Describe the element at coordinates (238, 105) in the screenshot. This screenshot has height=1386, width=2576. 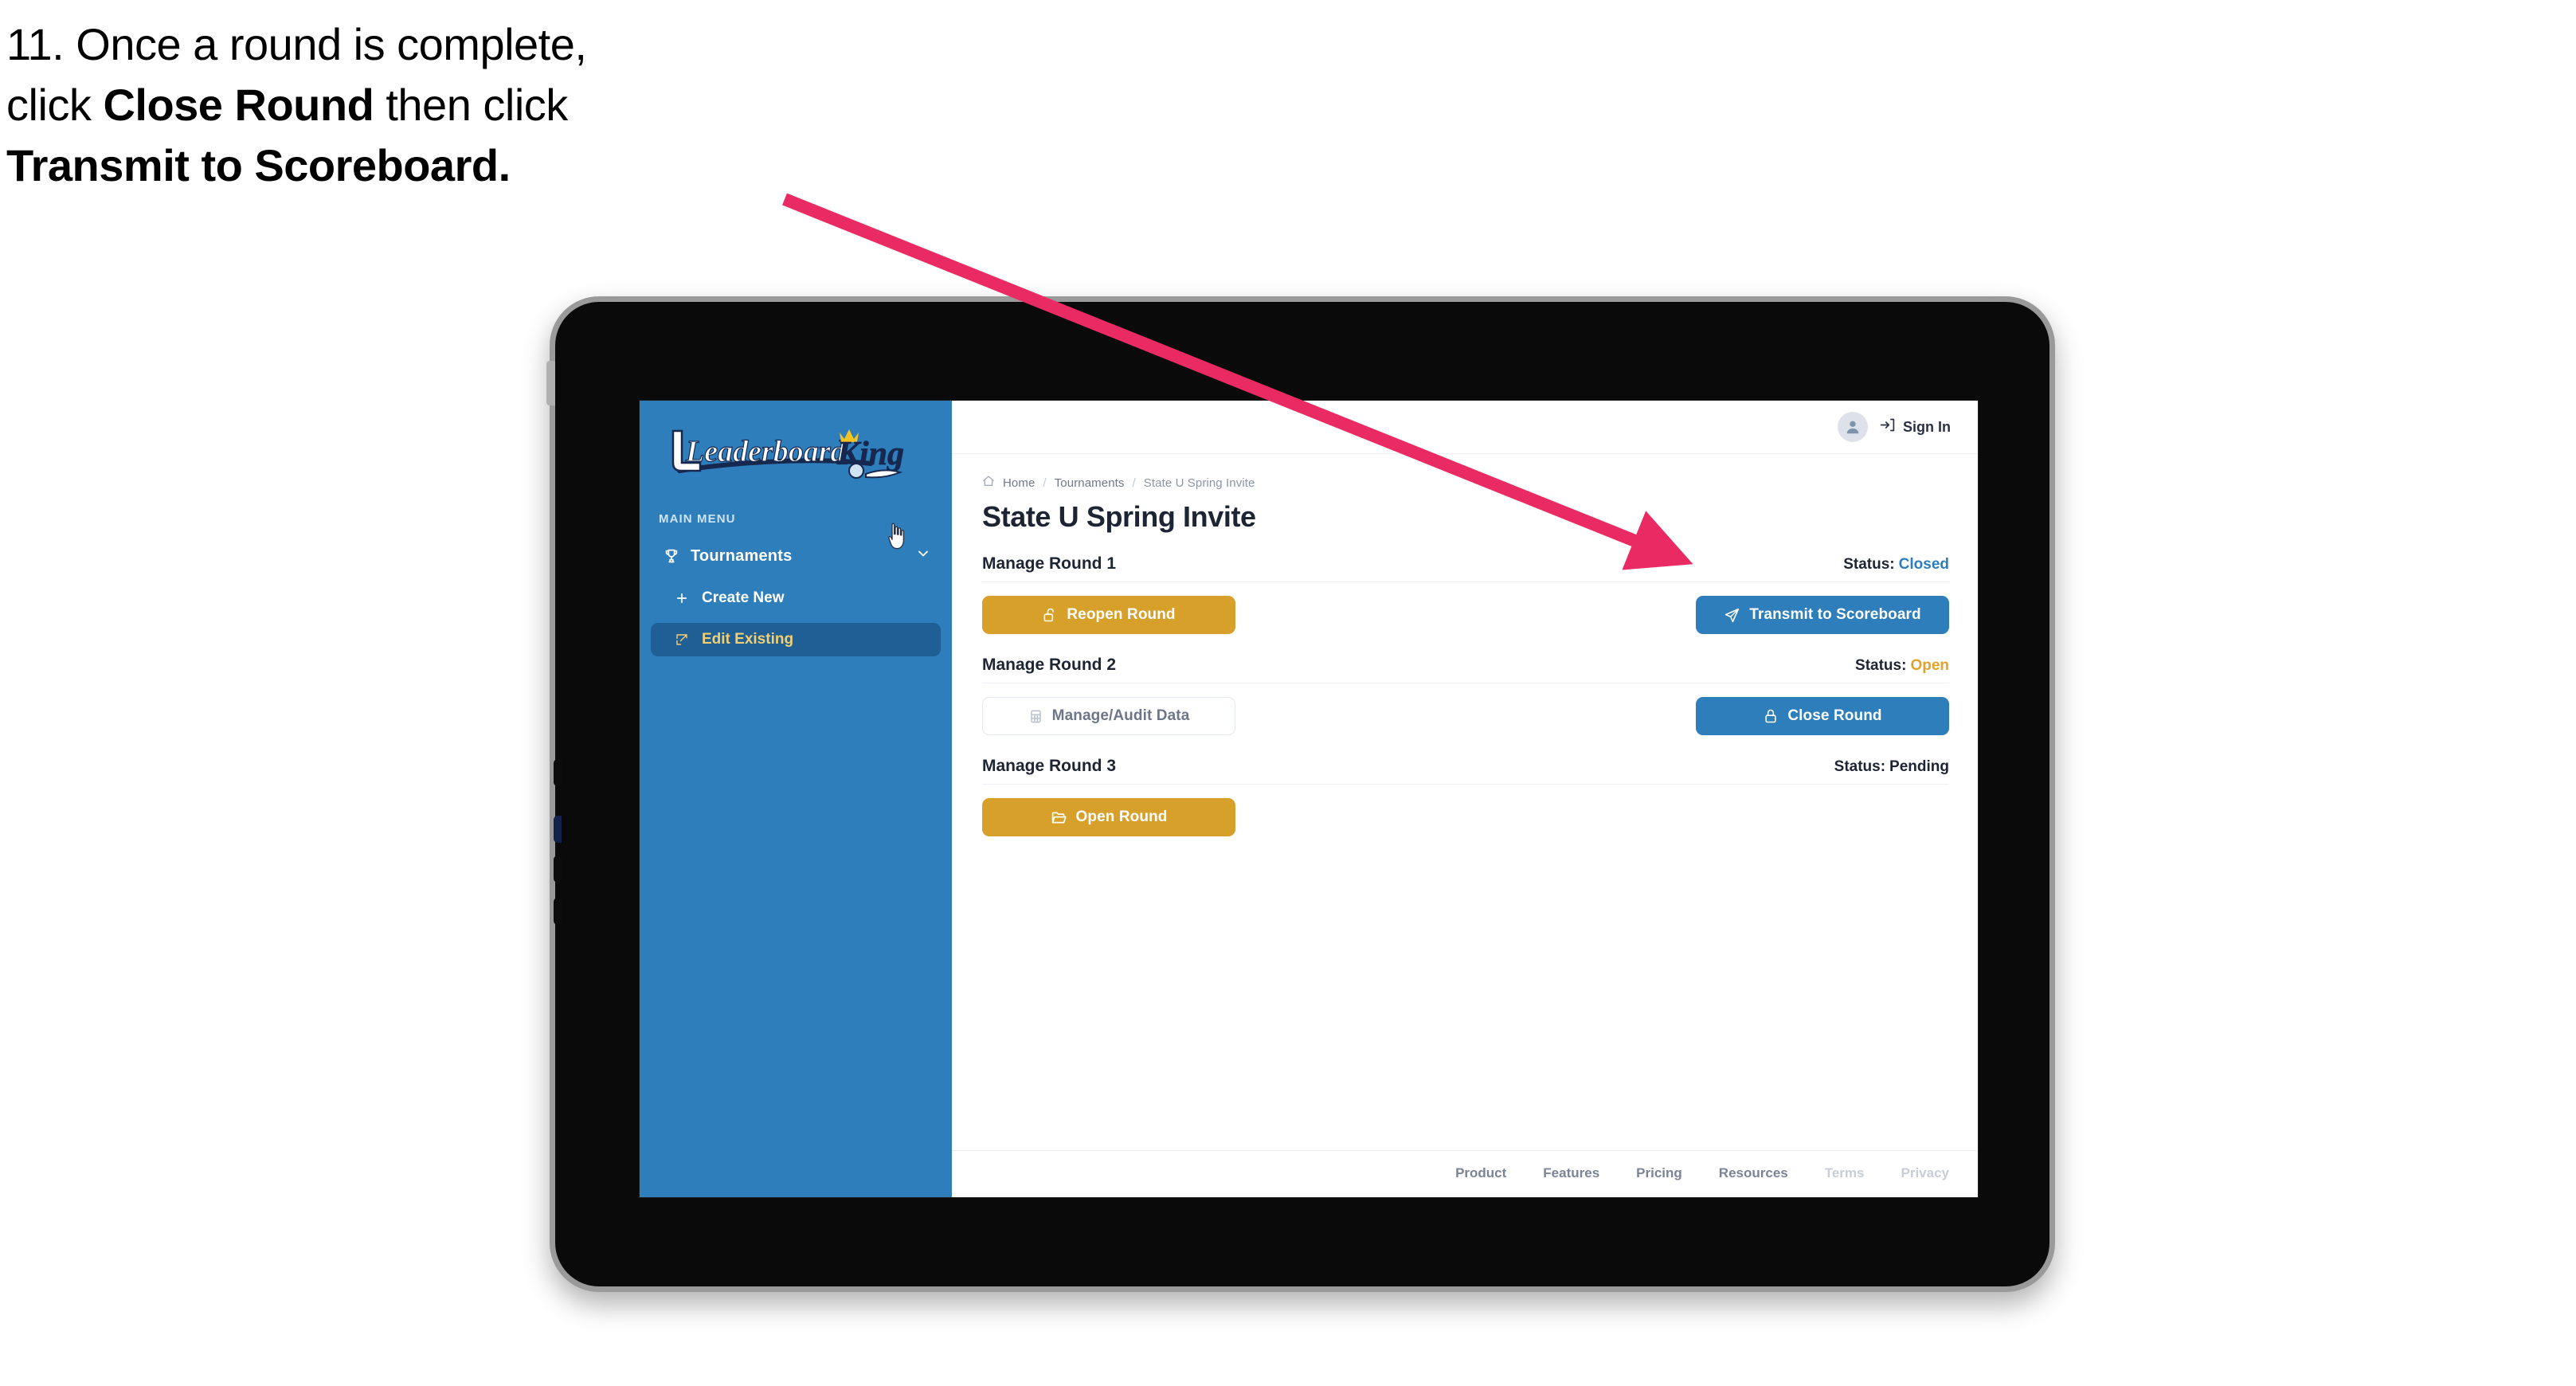
I see `instruction-bold-close-round: Close Round` at that location.